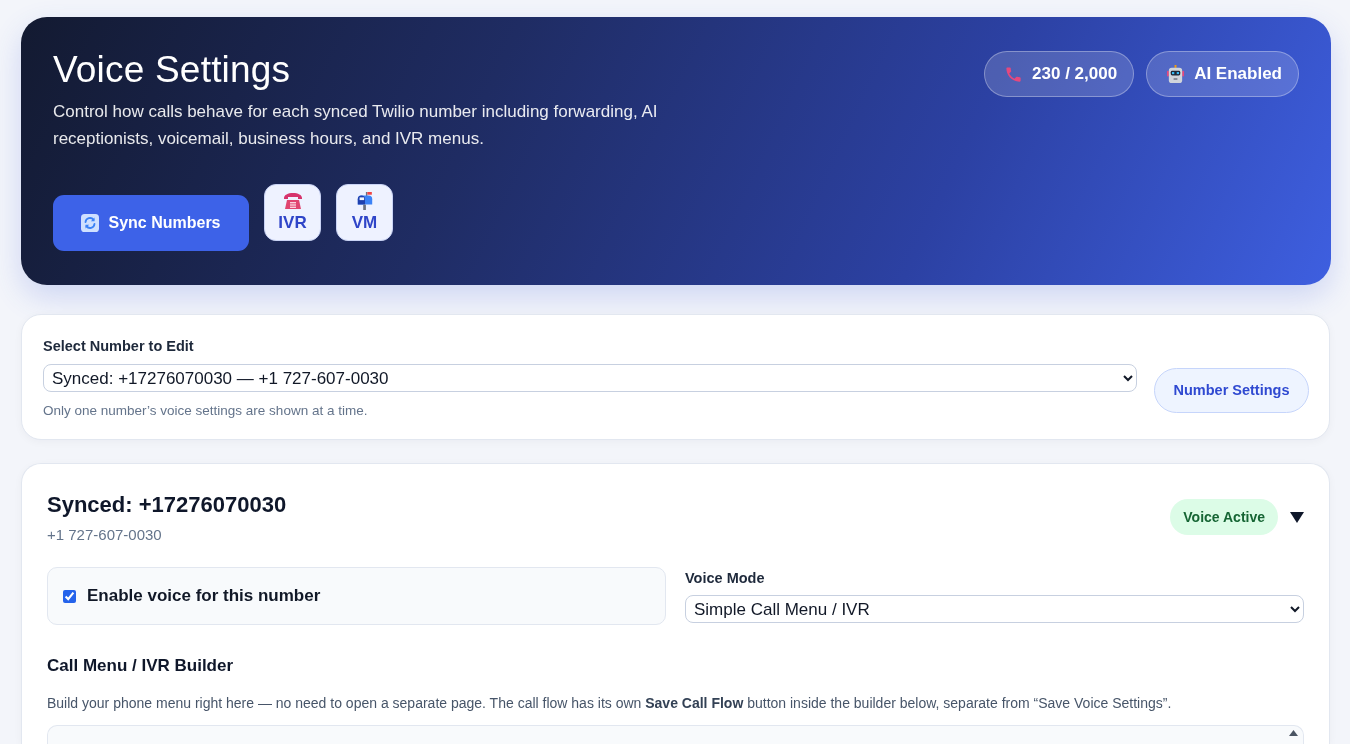 Image resolution: width=1350 pixels, height=744 pixels. Describe the element at coordinates (105, 535) in the screenshot. I see `number-subtitle: +1 727-607-0030` at that location.